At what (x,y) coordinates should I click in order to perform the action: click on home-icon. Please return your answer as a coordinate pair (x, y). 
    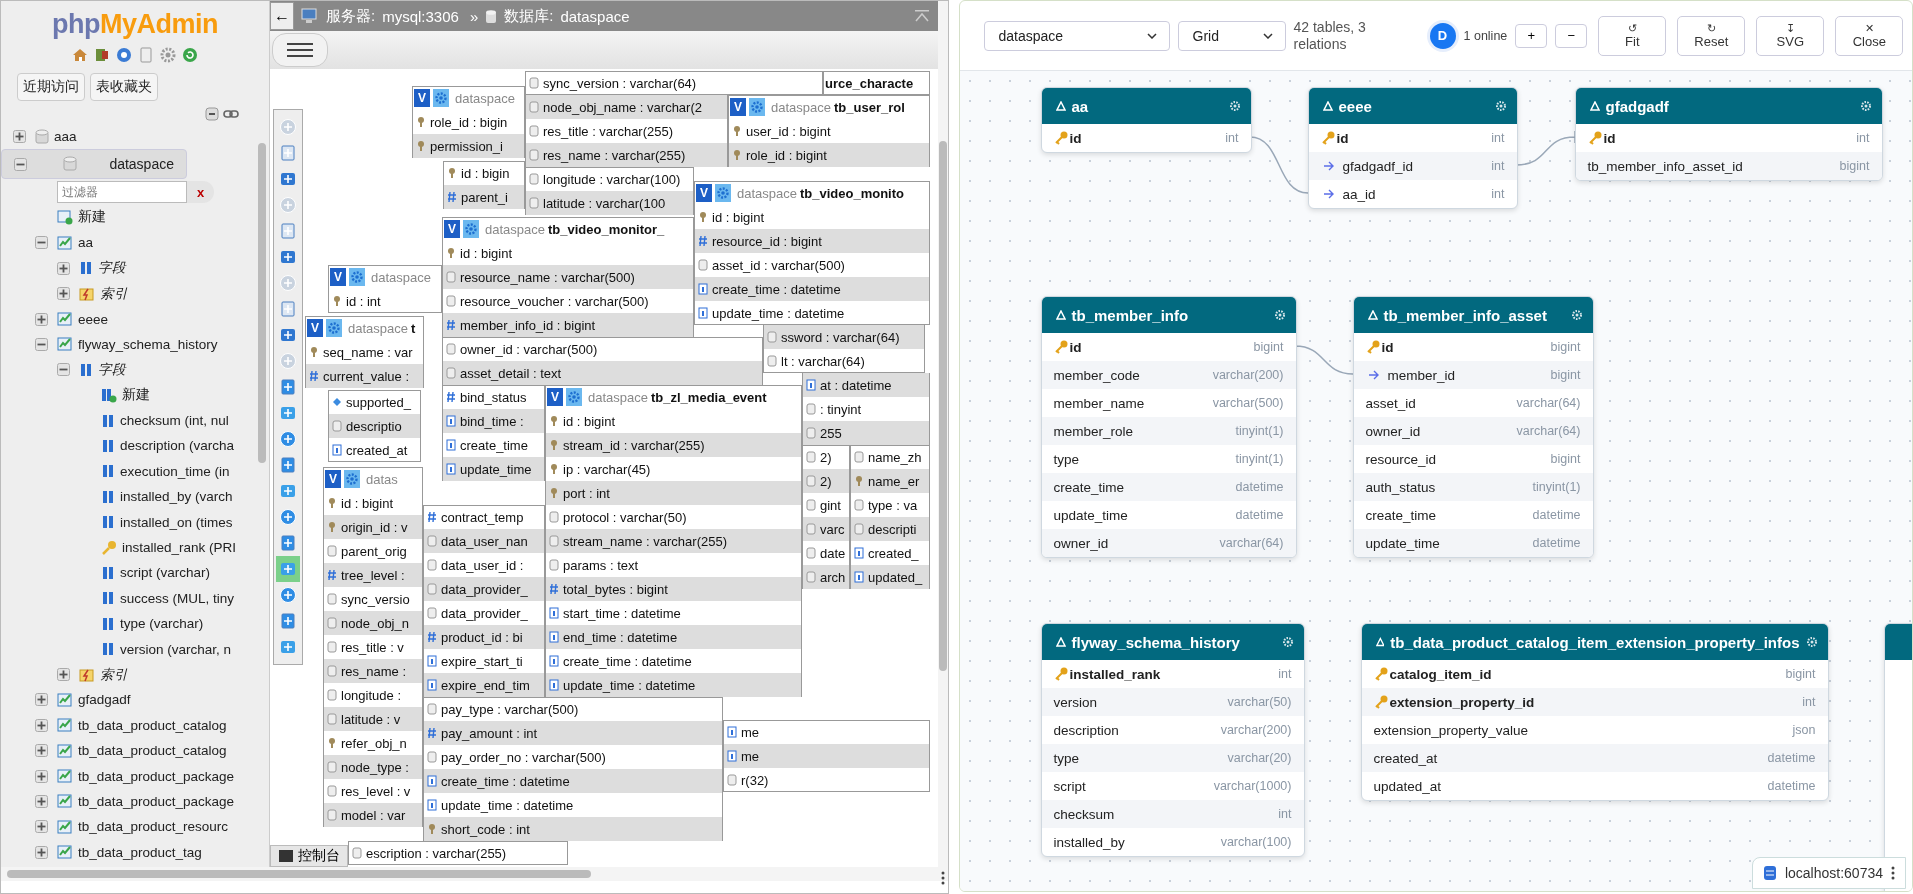
    Looking at the image, I should click on (80, 55).